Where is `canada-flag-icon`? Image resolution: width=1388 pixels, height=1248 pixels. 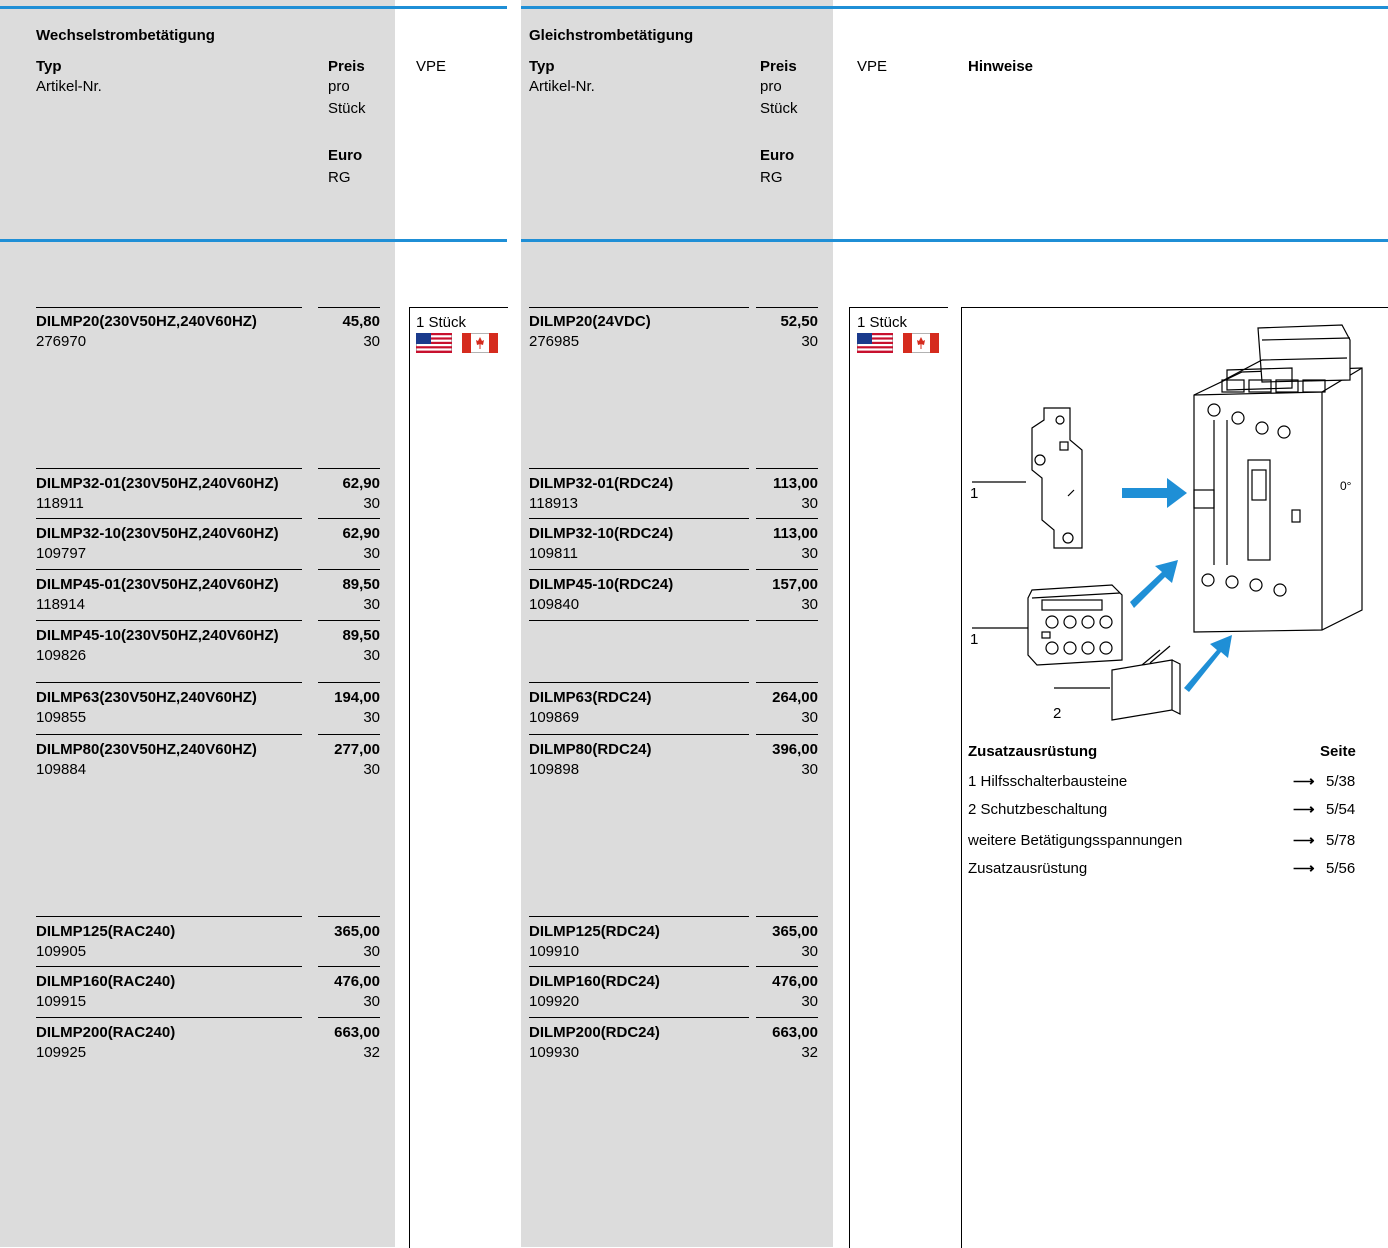 canada-flag-icon is located at coordinates (921, 343).